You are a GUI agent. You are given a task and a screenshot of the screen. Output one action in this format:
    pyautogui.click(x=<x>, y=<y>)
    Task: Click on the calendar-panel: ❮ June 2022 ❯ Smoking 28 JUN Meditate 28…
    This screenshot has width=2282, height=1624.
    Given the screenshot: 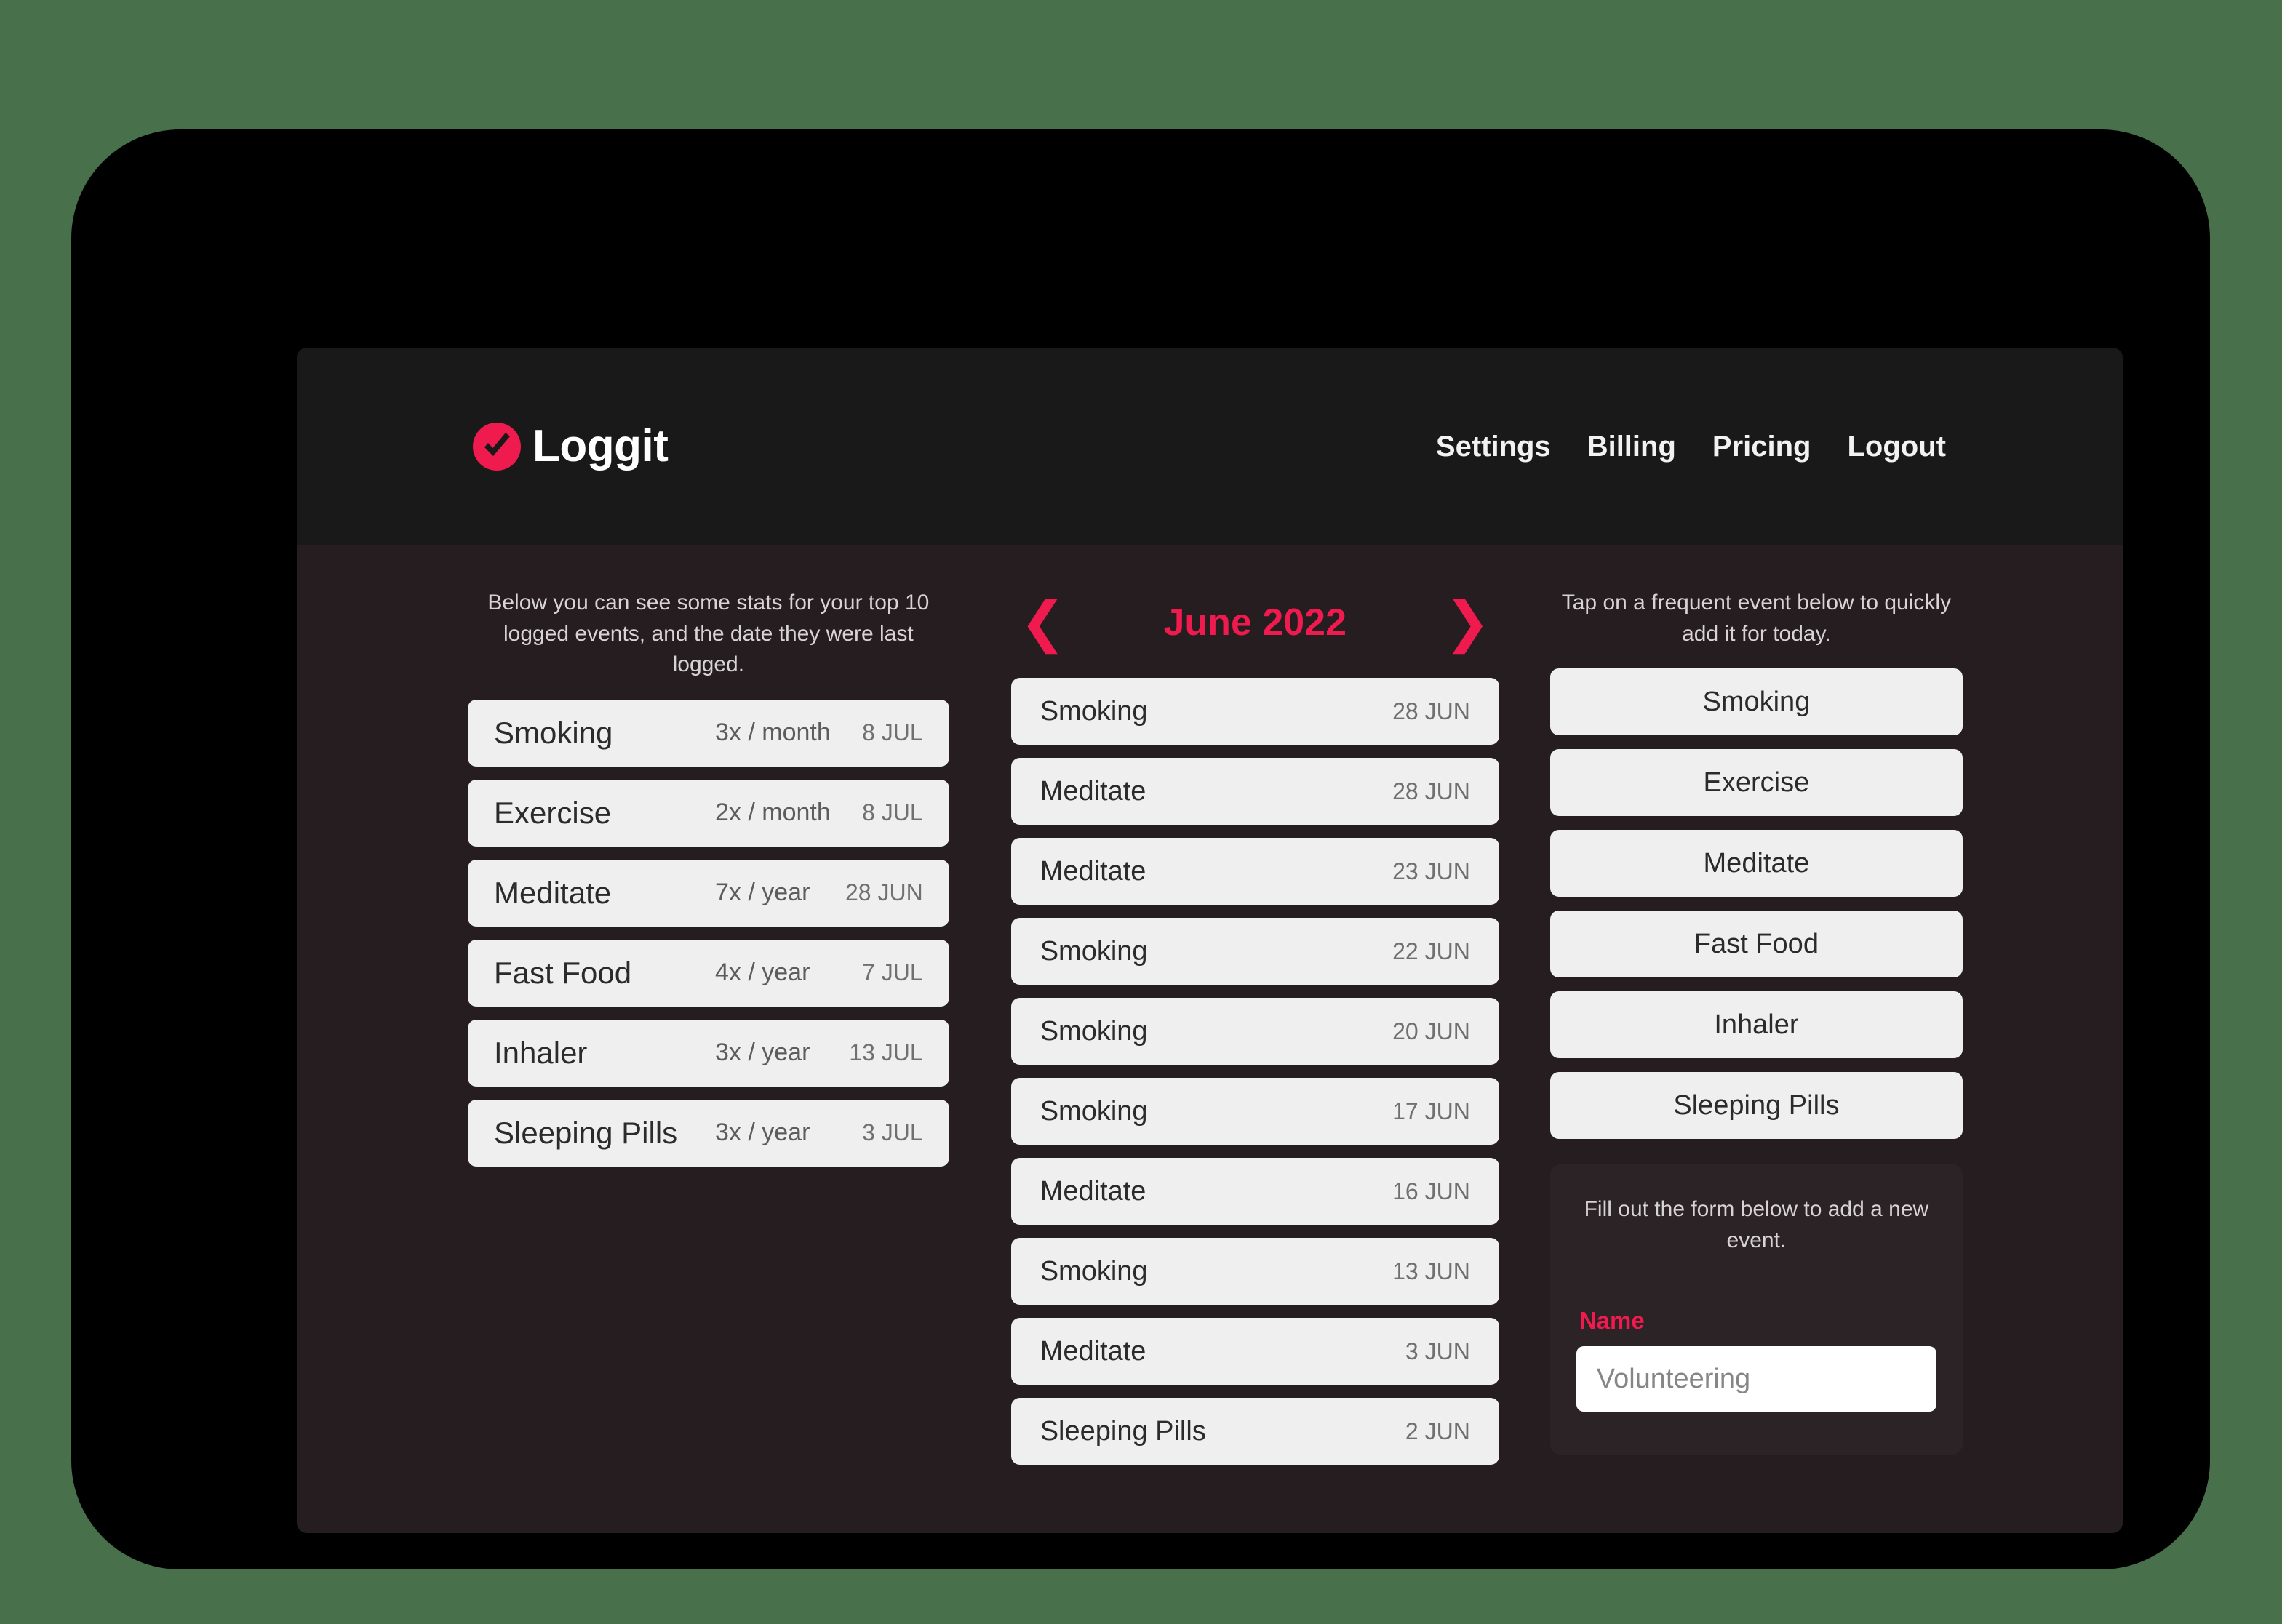 What is the action you would take?
    pyautogui.click(x=1255, y=1060)
    